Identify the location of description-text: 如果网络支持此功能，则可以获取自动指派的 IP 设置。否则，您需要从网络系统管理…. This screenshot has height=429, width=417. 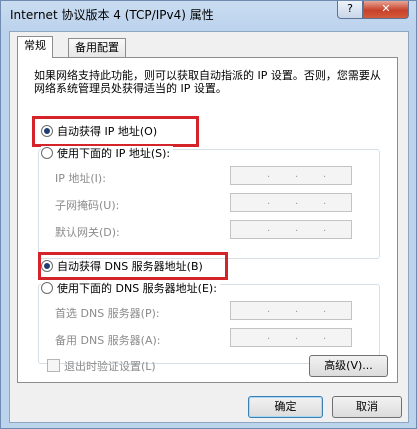
(207, 82).